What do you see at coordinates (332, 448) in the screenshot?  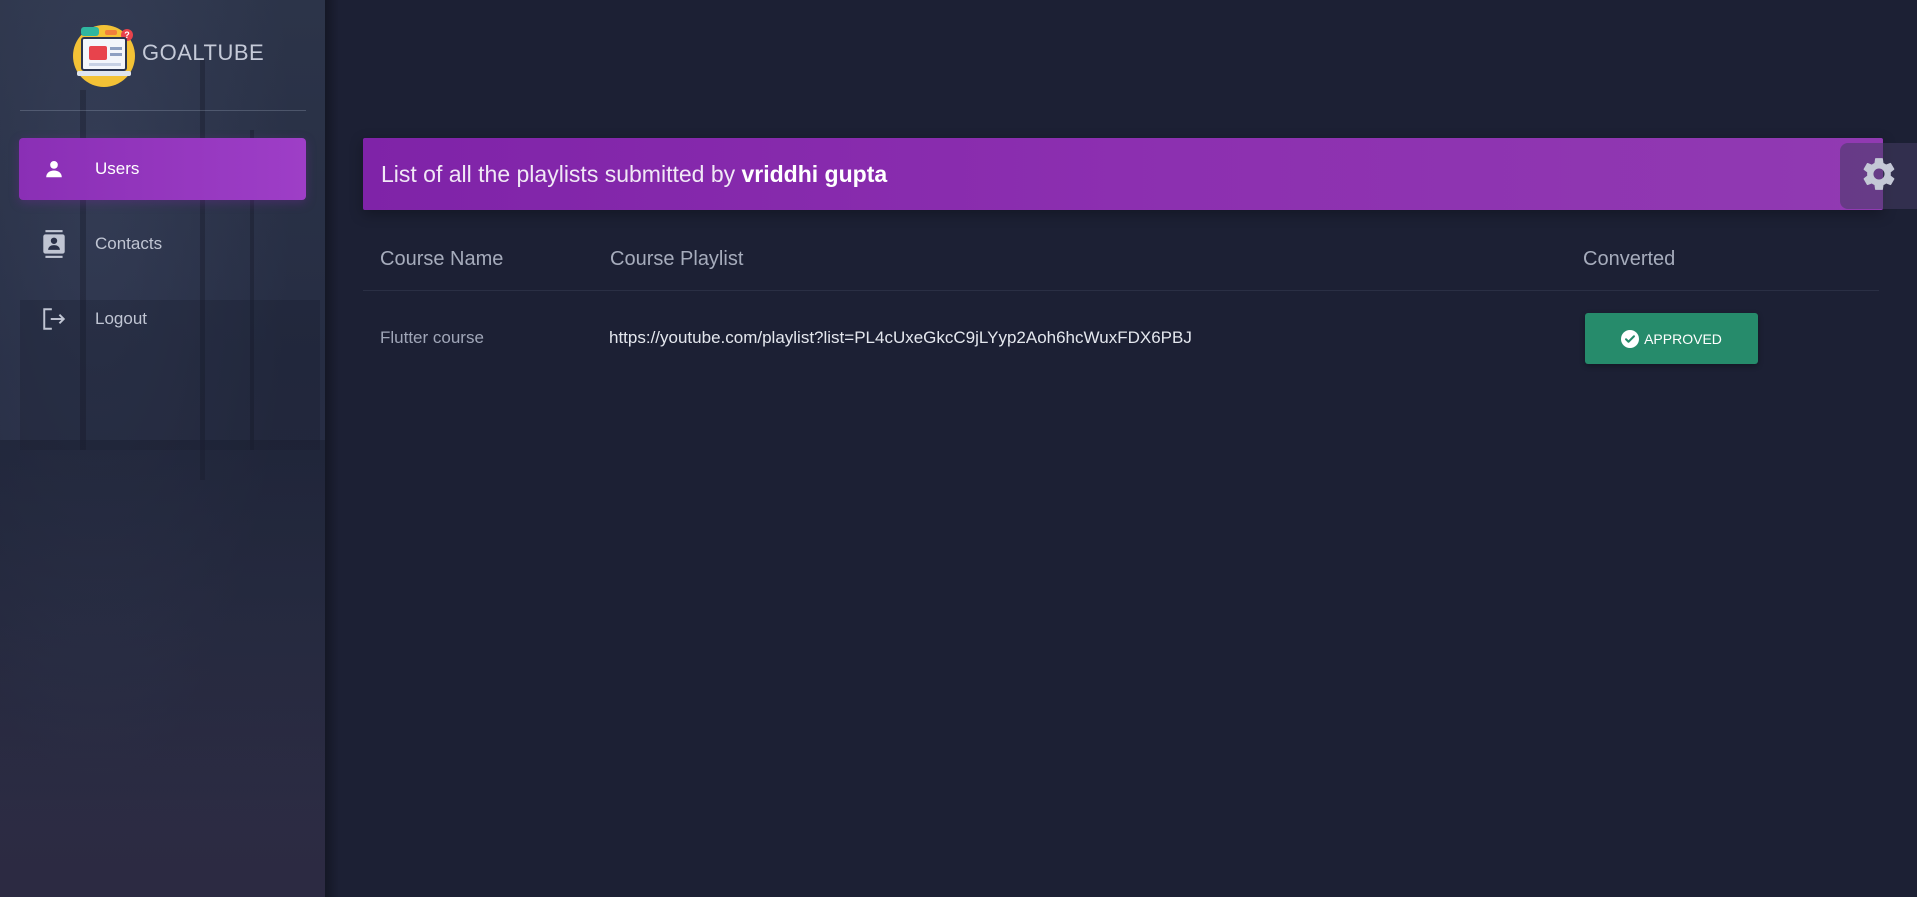 I see `sidebar-shadow` at bounding box center [332, 448].